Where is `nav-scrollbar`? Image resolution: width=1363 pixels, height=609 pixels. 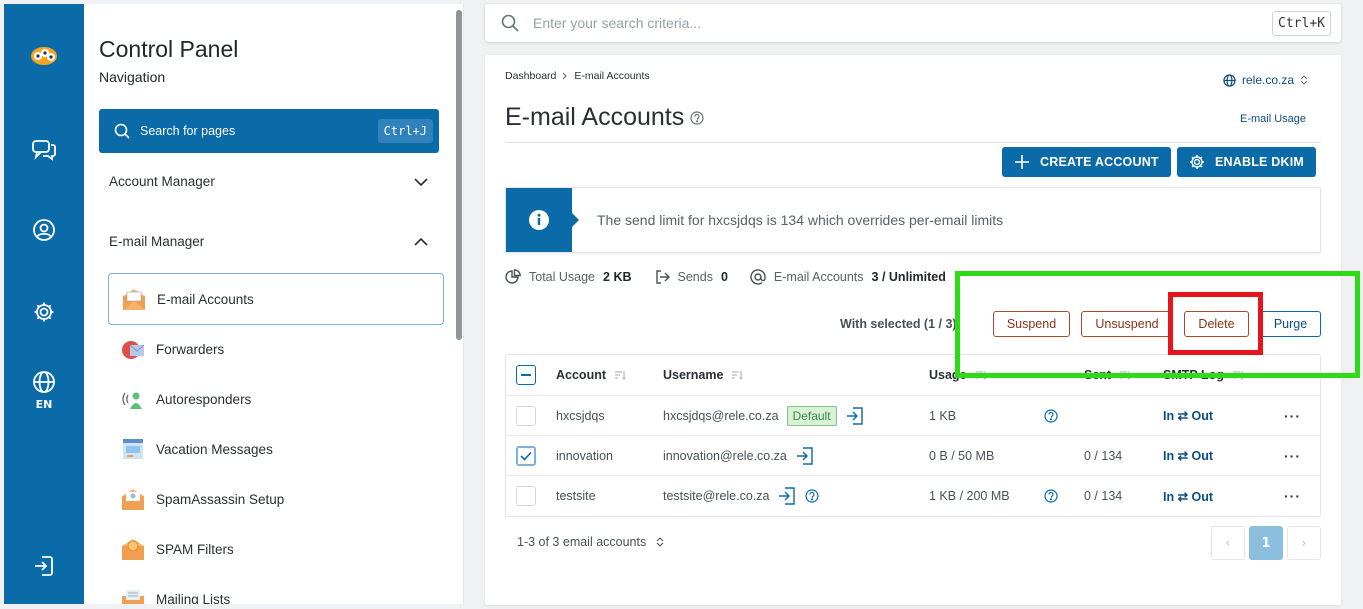
nav-scrollbar is located at coordinates (459, 175).